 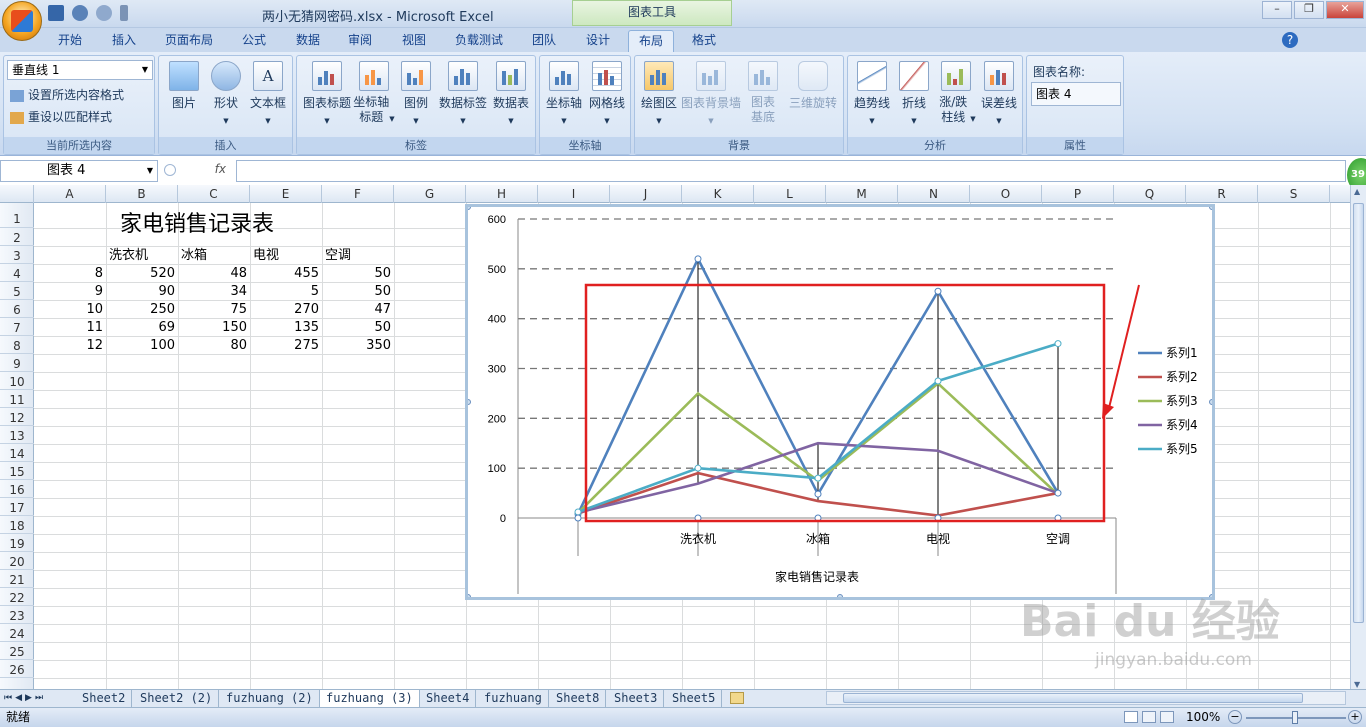 I want to click on customize-qat-icon, so click(x=124, y=13).